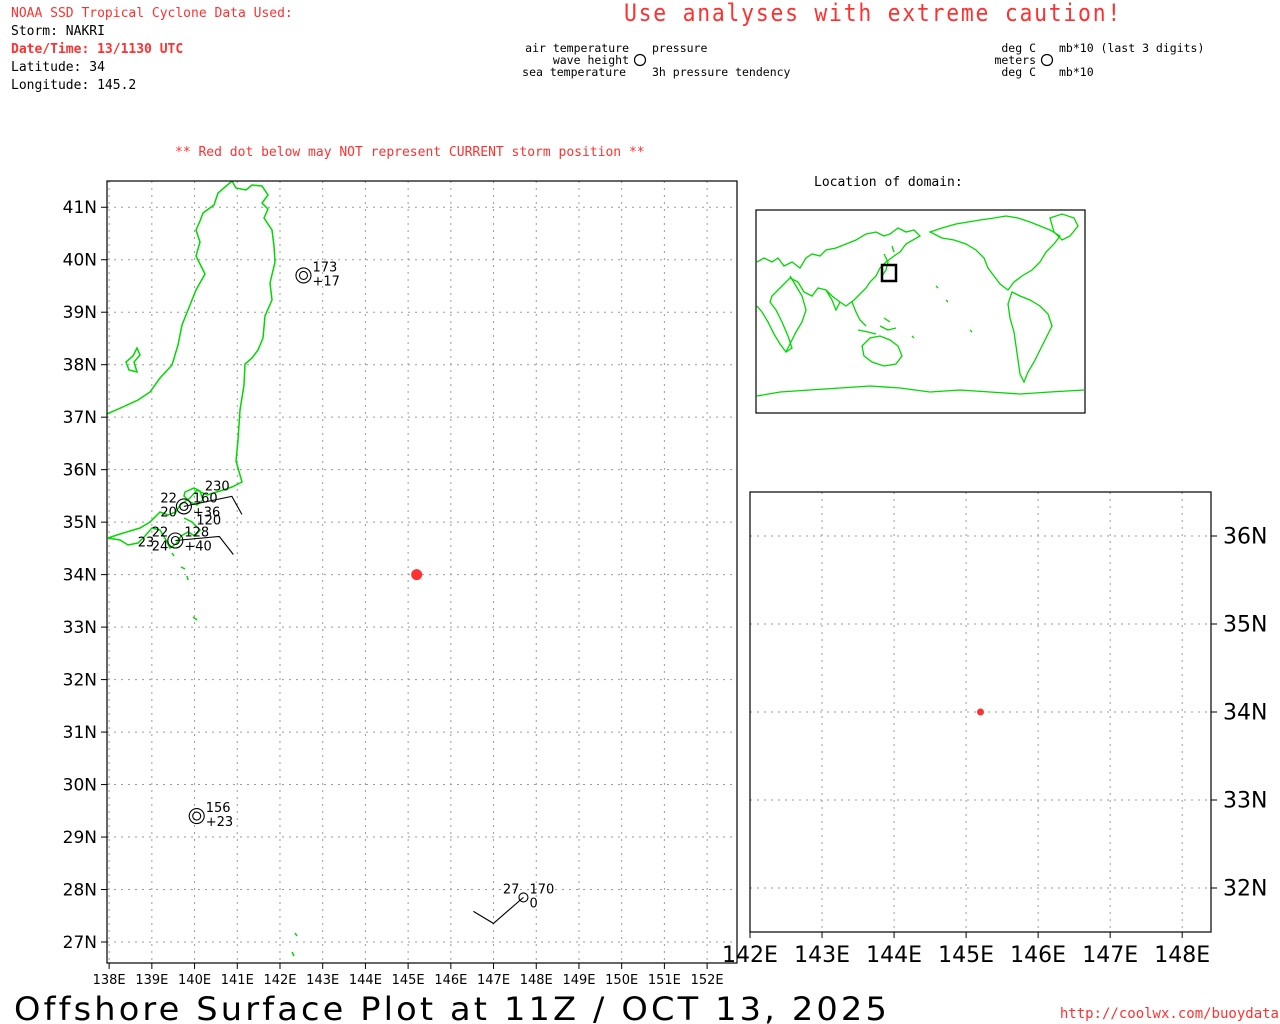 The width and height of the screenshot is (1280, 1024). Describe the element at coordinates (97, 49) in the screenshot. I see `date-time: Date/Time: 13/1130 UTC` at that location.